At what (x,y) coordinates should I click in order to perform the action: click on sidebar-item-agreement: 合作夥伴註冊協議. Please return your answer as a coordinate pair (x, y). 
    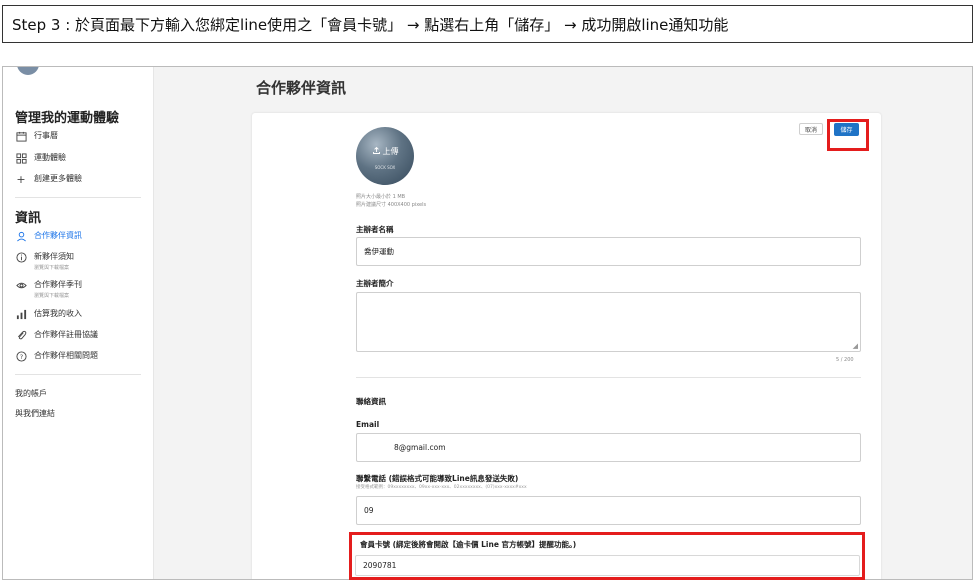
    Looking at the image, I should click on (56, 335).